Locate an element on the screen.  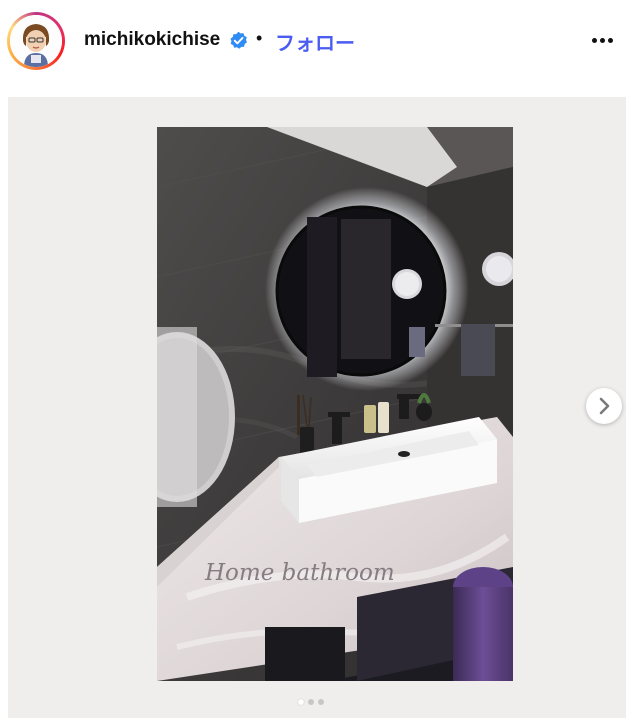
chevron-right-icon is located at coordinates (604, 406).